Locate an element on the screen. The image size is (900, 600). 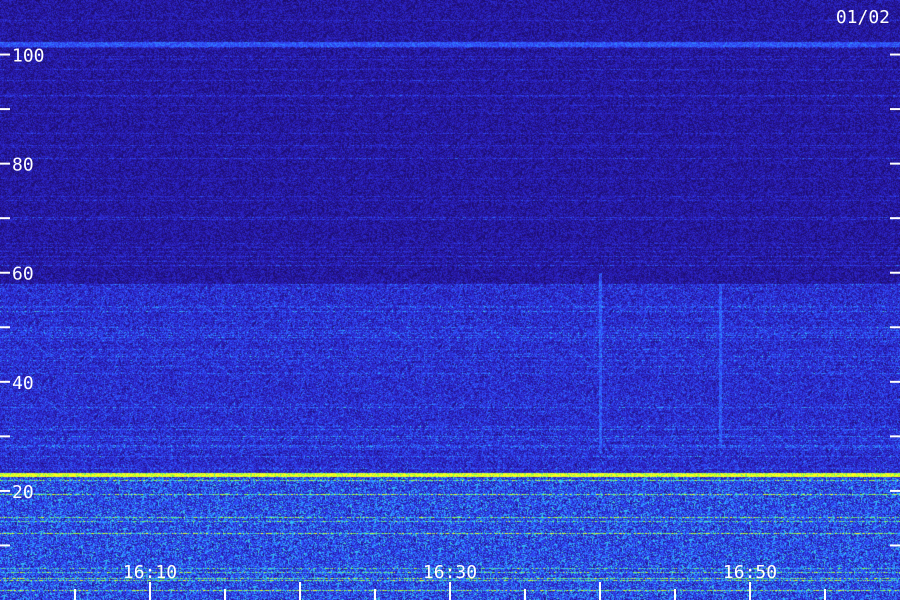
x-tick-label: 16:10 is located at coordinates (150, 572).